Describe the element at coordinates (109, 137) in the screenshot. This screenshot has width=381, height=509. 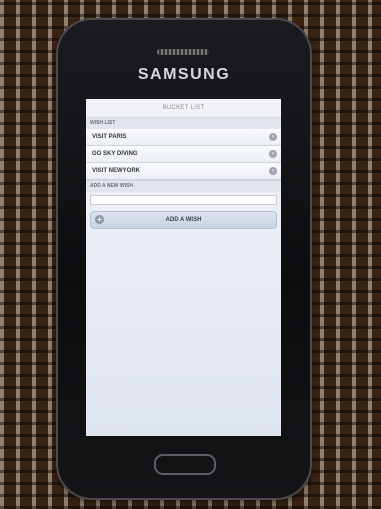
I see `list-item-label: VISIT PARIS` at that location.